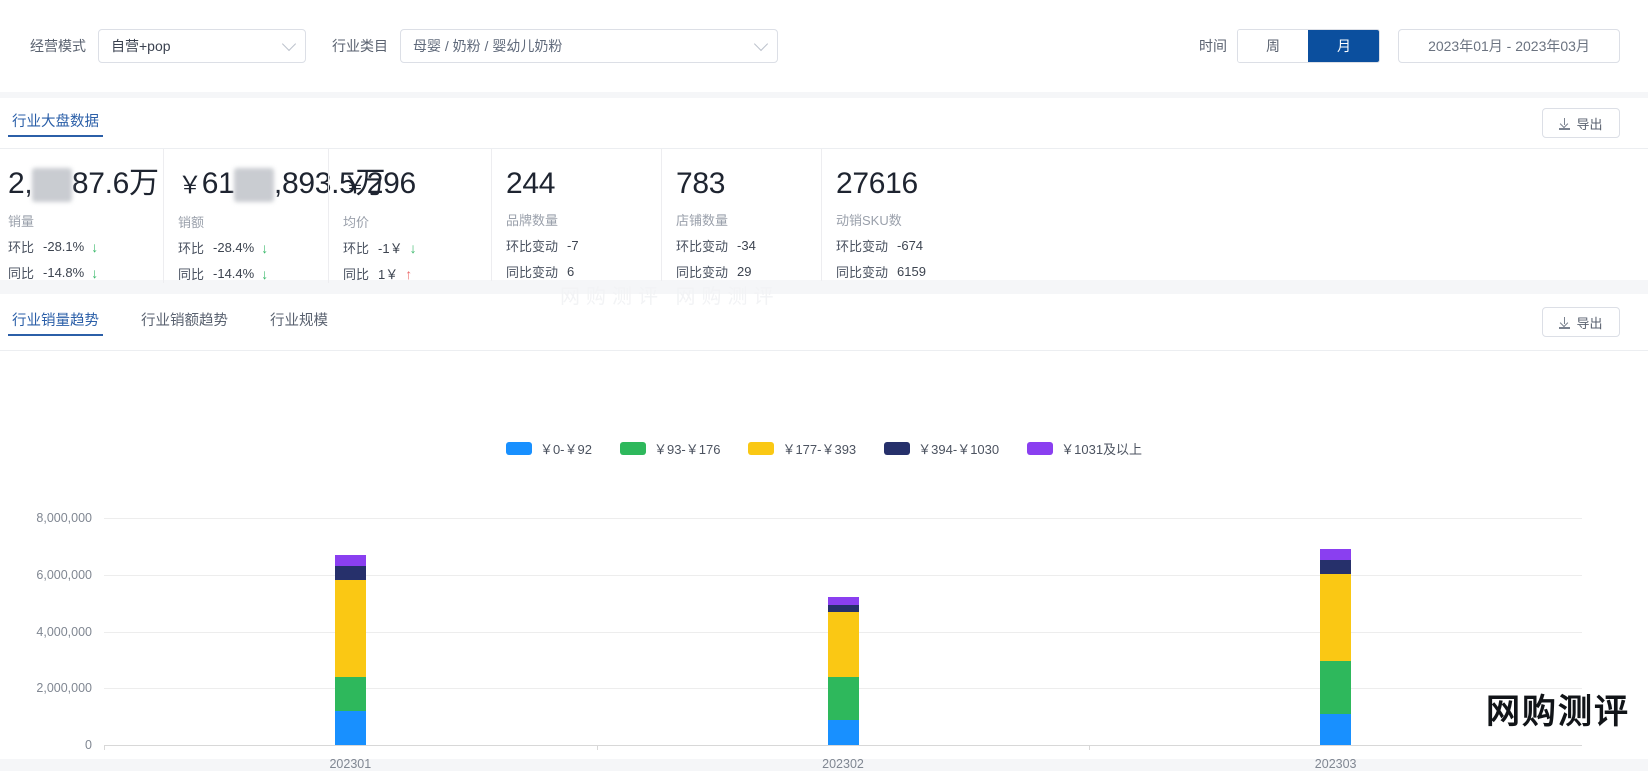 The width and height of the screenshot is (1648, 771). I want to click on metric-label: 动销SKU数, so click(869, 220).